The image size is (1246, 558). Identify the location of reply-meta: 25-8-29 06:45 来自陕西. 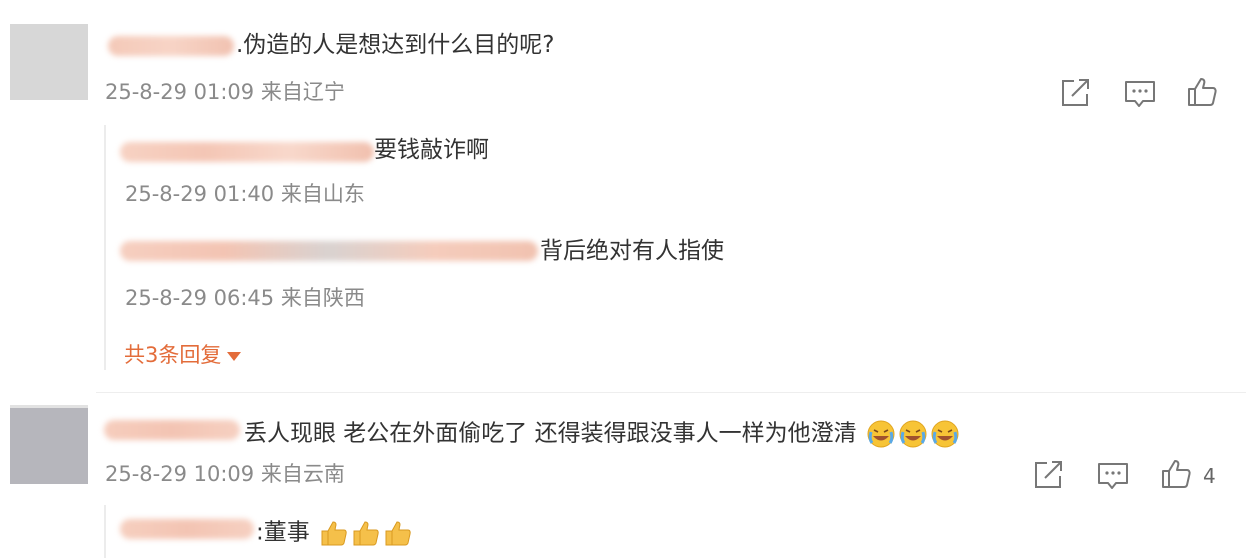
(245, 298).